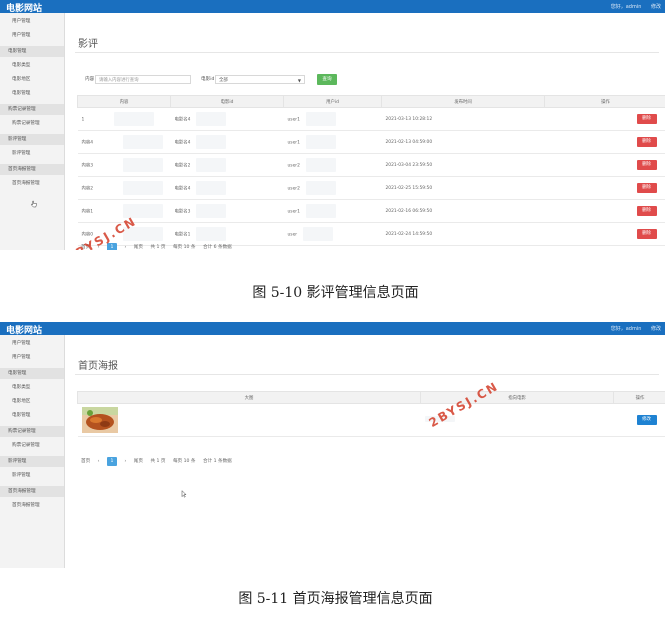  What do you see at coordinates (99, 461) in the screenshot?
I see `pager-prev: ‹` at bounding box center [99, 461].